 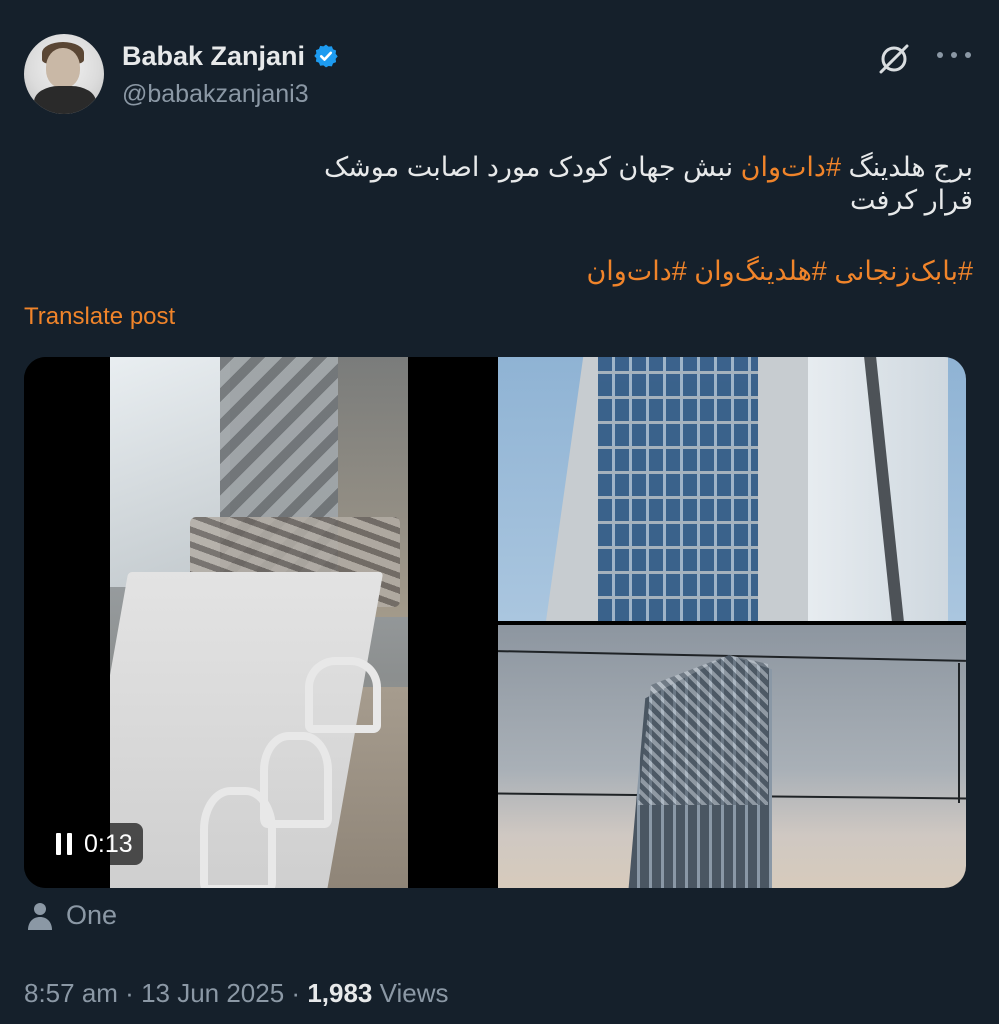 I want to click on author-display-name: Babak Zanjani, so click(x=213, y=56).